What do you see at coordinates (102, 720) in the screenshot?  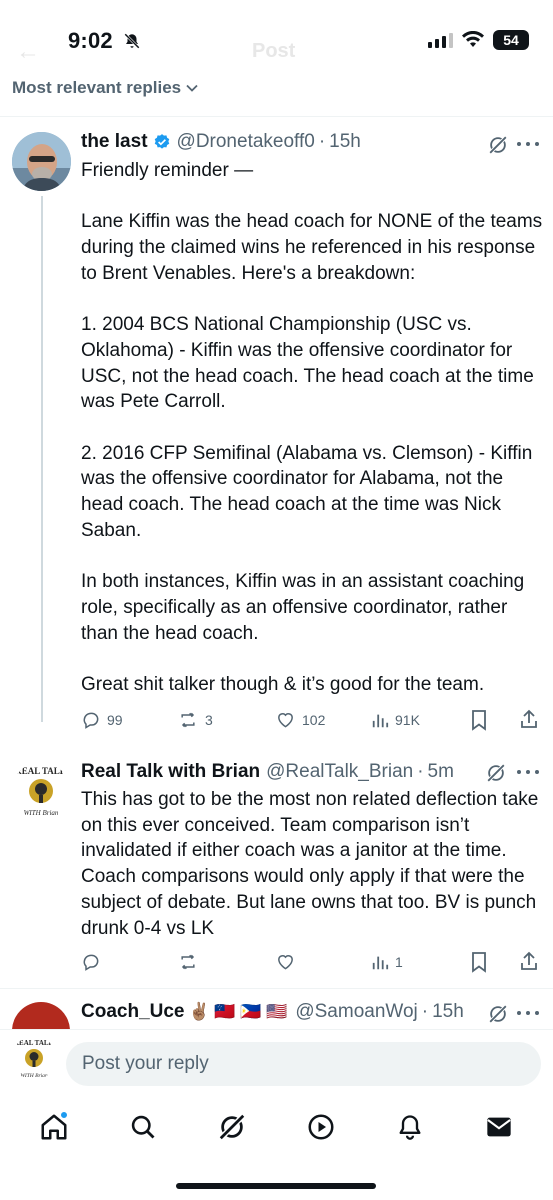 I see `reply-button: 99` at bounding box center [102, 720].